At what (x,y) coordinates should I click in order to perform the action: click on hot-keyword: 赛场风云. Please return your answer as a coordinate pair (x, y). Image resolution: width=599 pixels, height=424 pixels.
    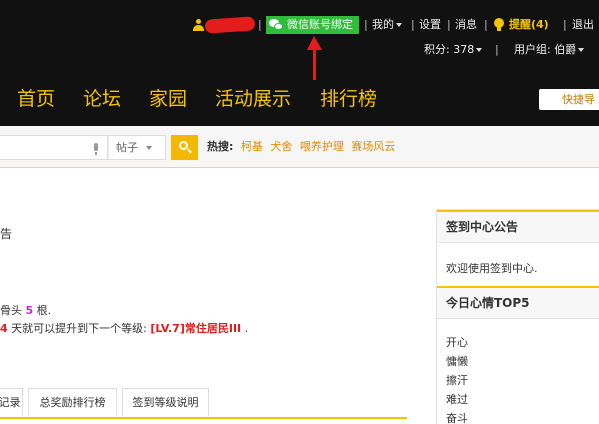
    Looking at the image, I should click on (373, 146).